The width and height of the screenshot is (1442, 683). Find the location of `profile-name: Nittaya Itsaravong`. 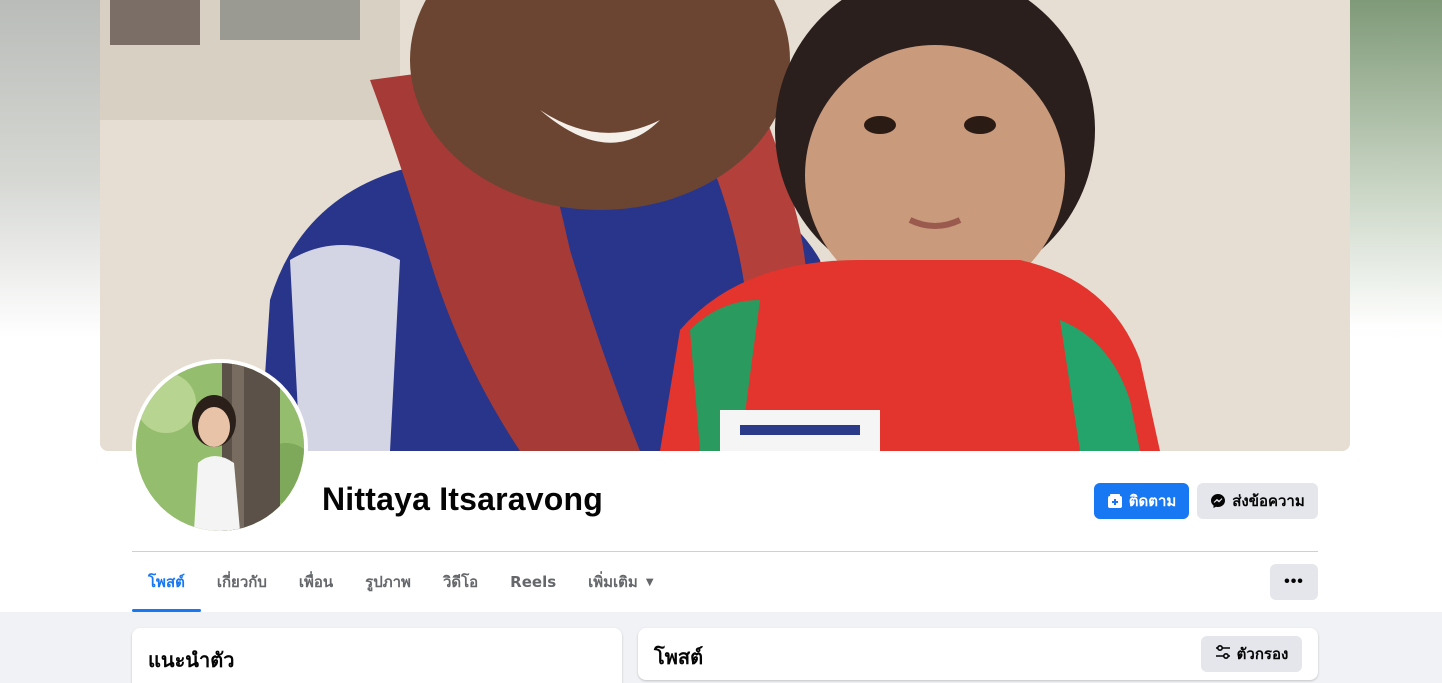

profile-name: Nittaya Itsaravong is located at coordinates (463, 499).